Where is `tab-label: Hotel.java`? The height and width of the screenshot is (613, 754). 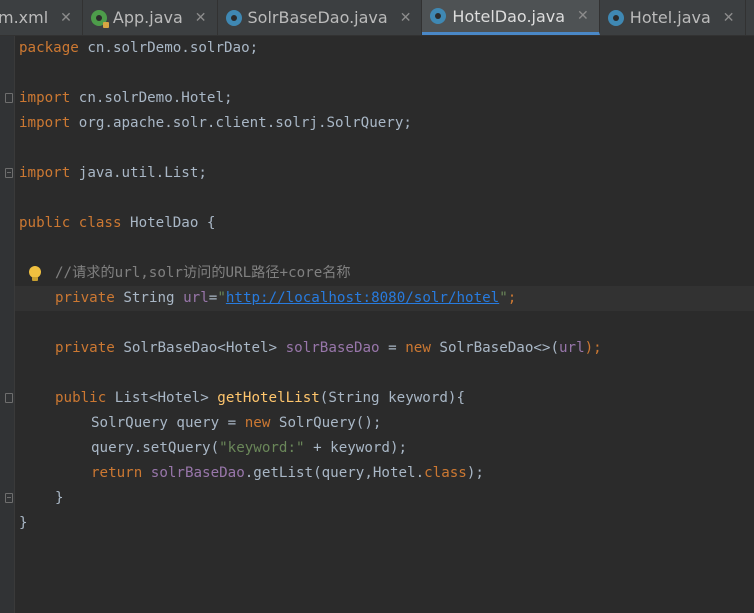 tab-label: Hotel.java is located at coordinates (670, 17).